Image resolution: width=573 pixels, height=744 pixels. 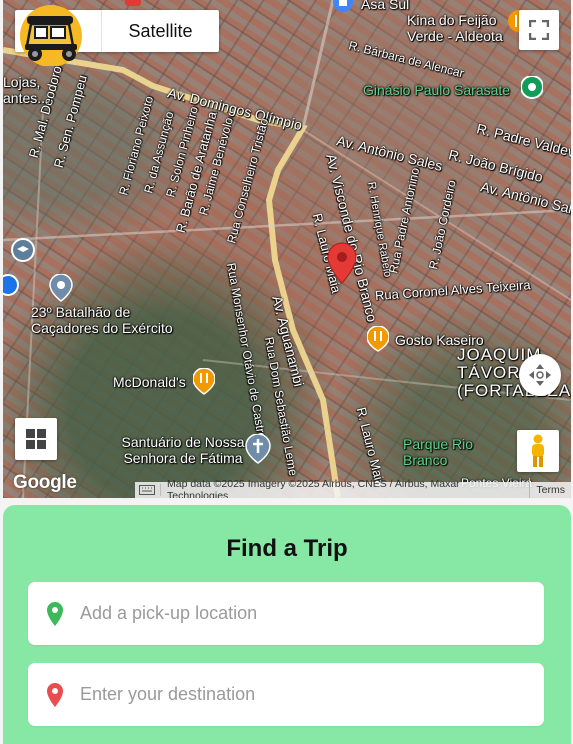 What do you see at coordinates (183, 450) in the screenshot?
I see `place-label: Santuário de Nossa Senhora de Fátima` at bounding box center [183, 450].